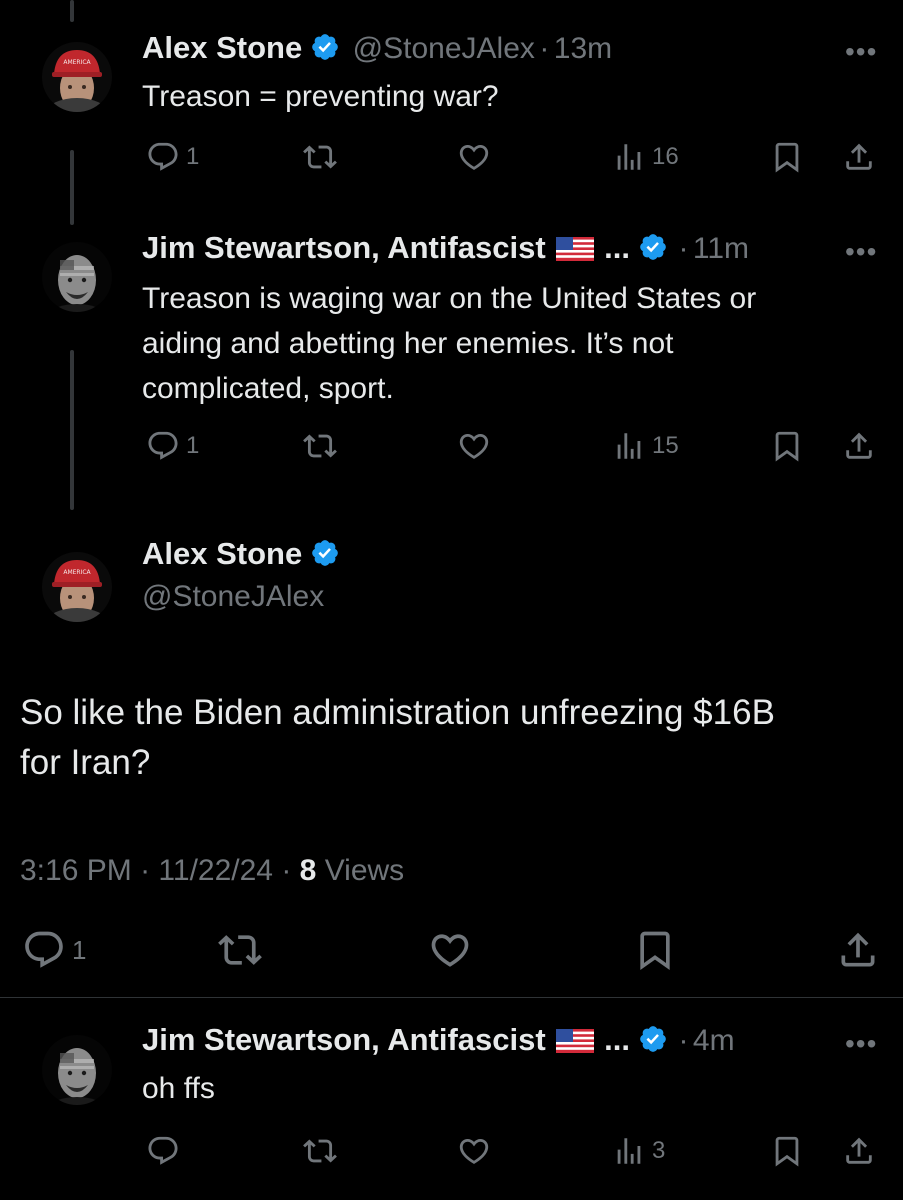  I want to click on views-label: Views, so click(364, 870).